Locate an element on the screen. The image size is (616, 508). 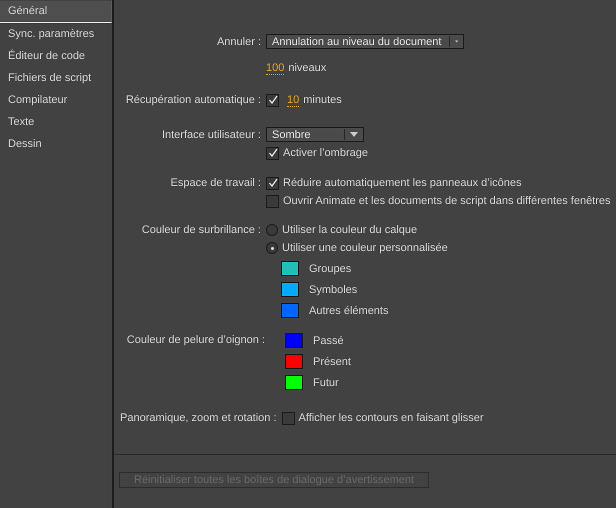
caret-icon is located at coordinates (354, 134).